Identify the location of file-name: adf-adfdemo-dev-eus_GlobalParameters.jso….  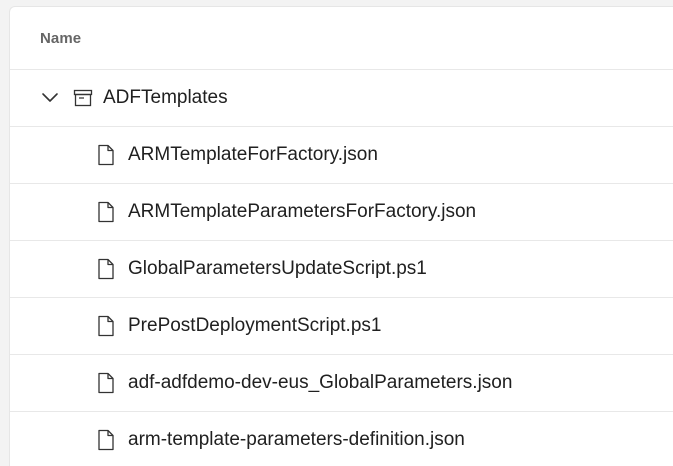
(320, 382).